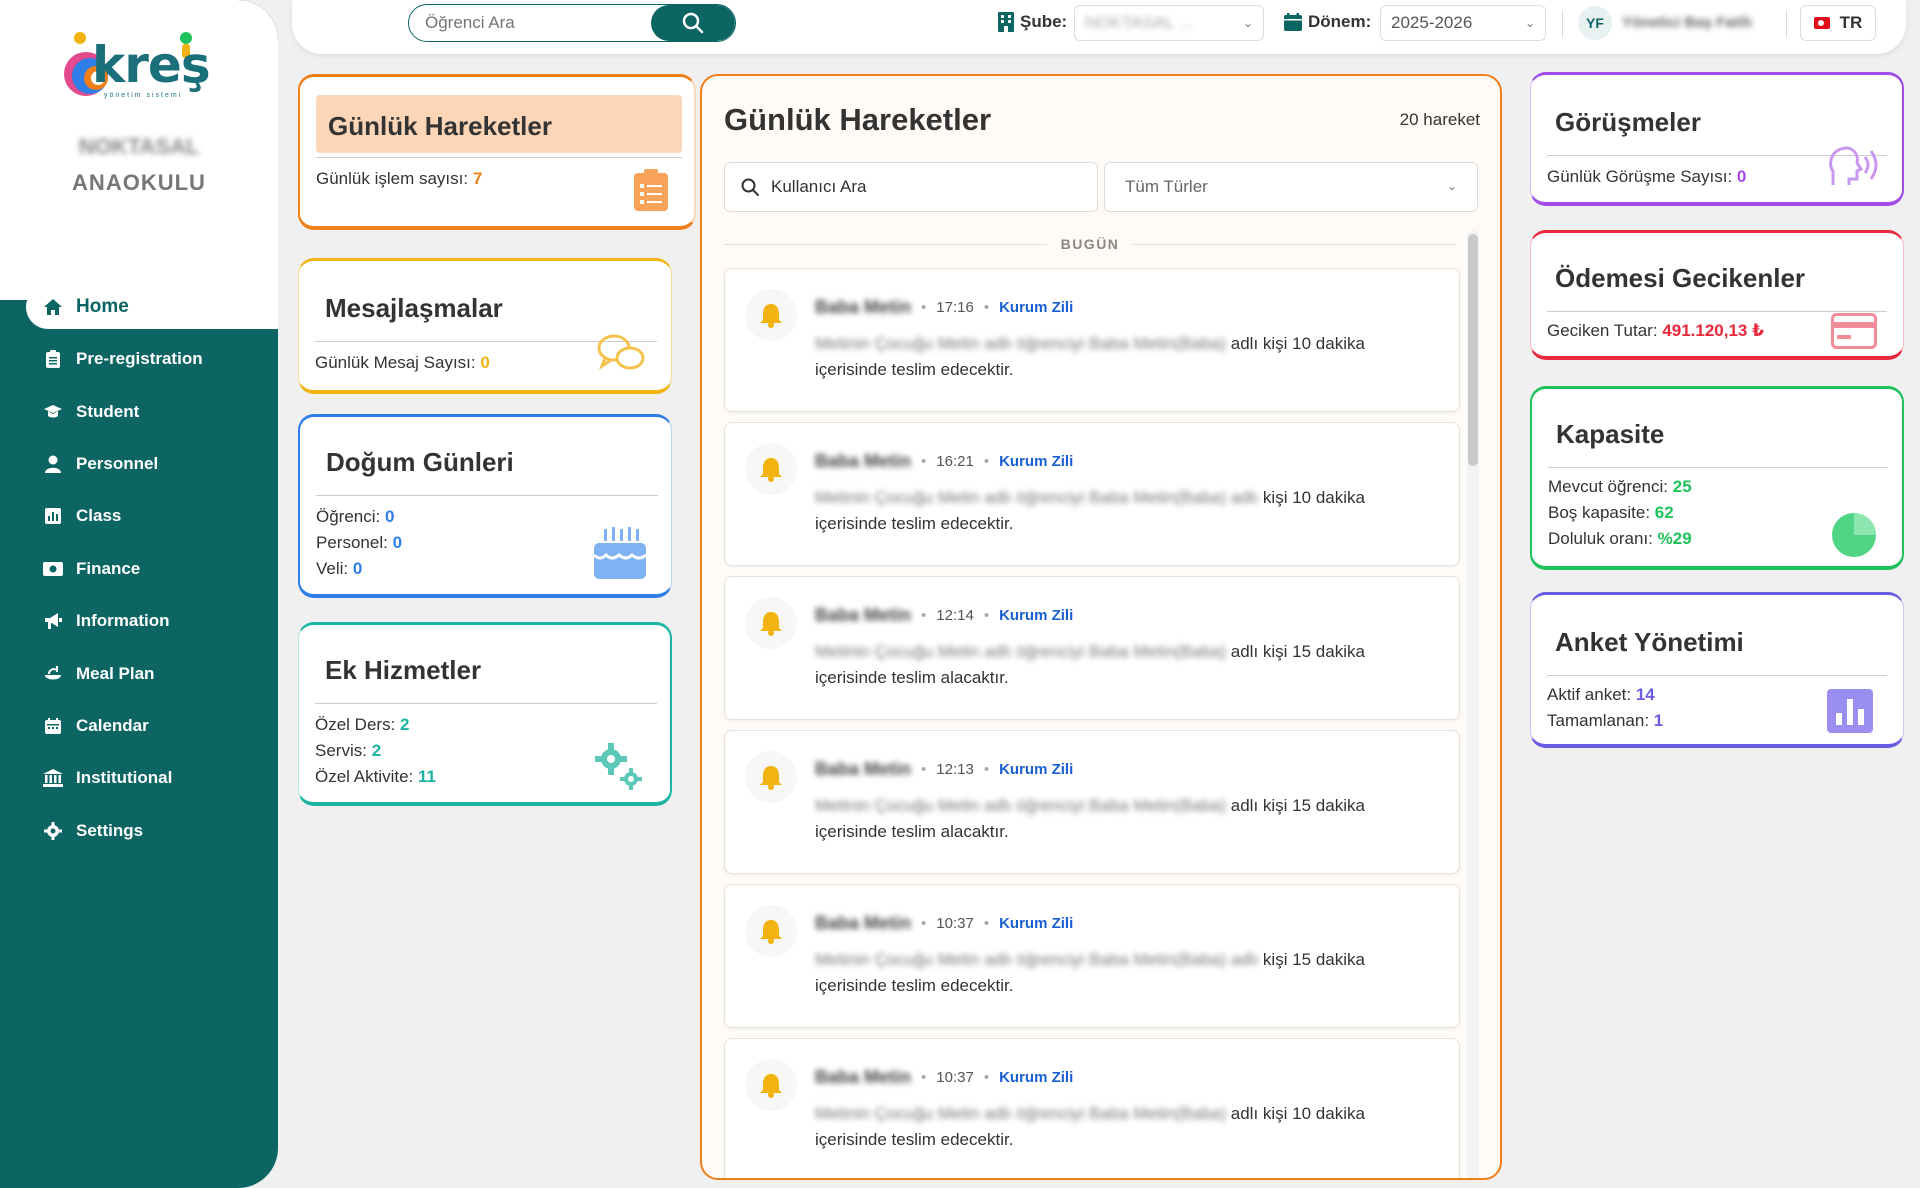 This screenshot has width=1920, height=1188. Describe the element at coordinates (152, 307) in the screenshot. I see `sidebar-item-home: Home` at that location.